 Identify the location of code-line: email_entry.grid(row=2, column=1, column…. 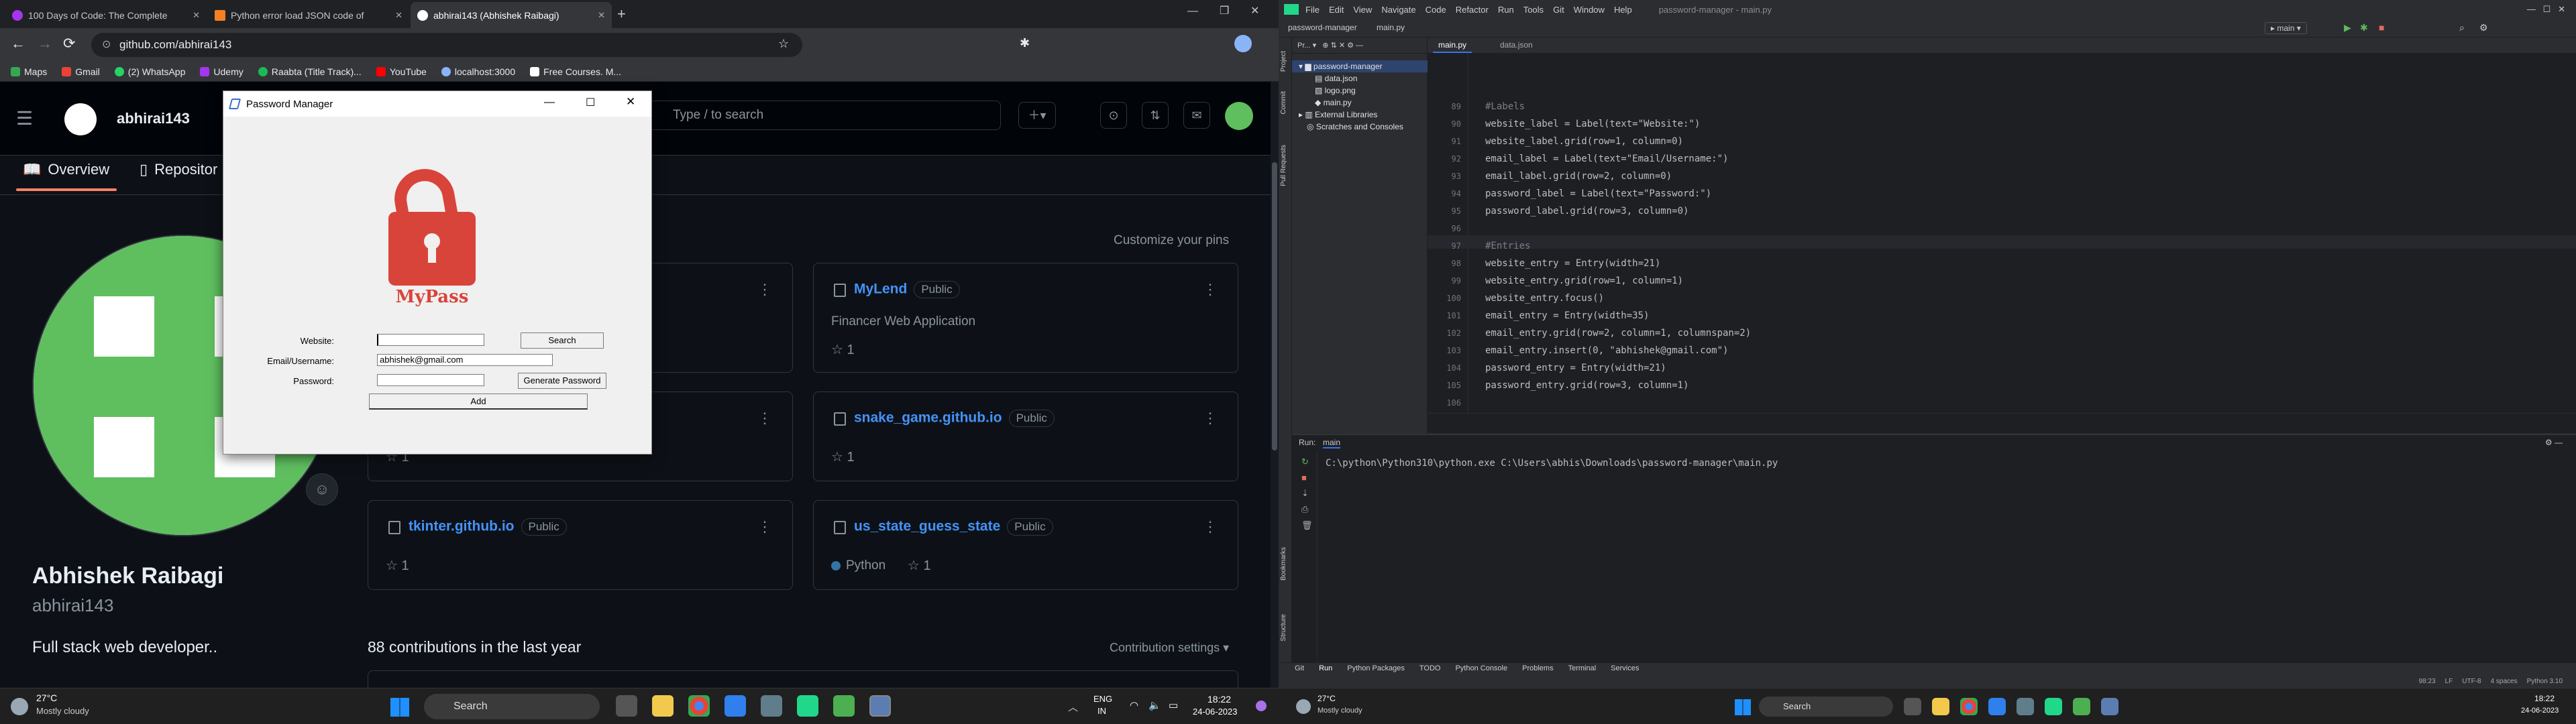
(1618, 333).